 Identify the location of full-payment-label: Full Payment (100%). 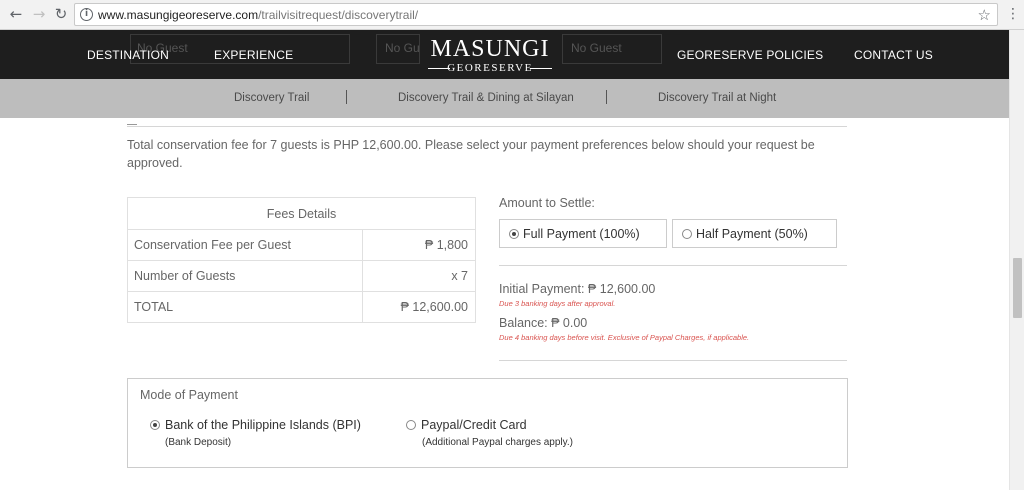
(581, 233).